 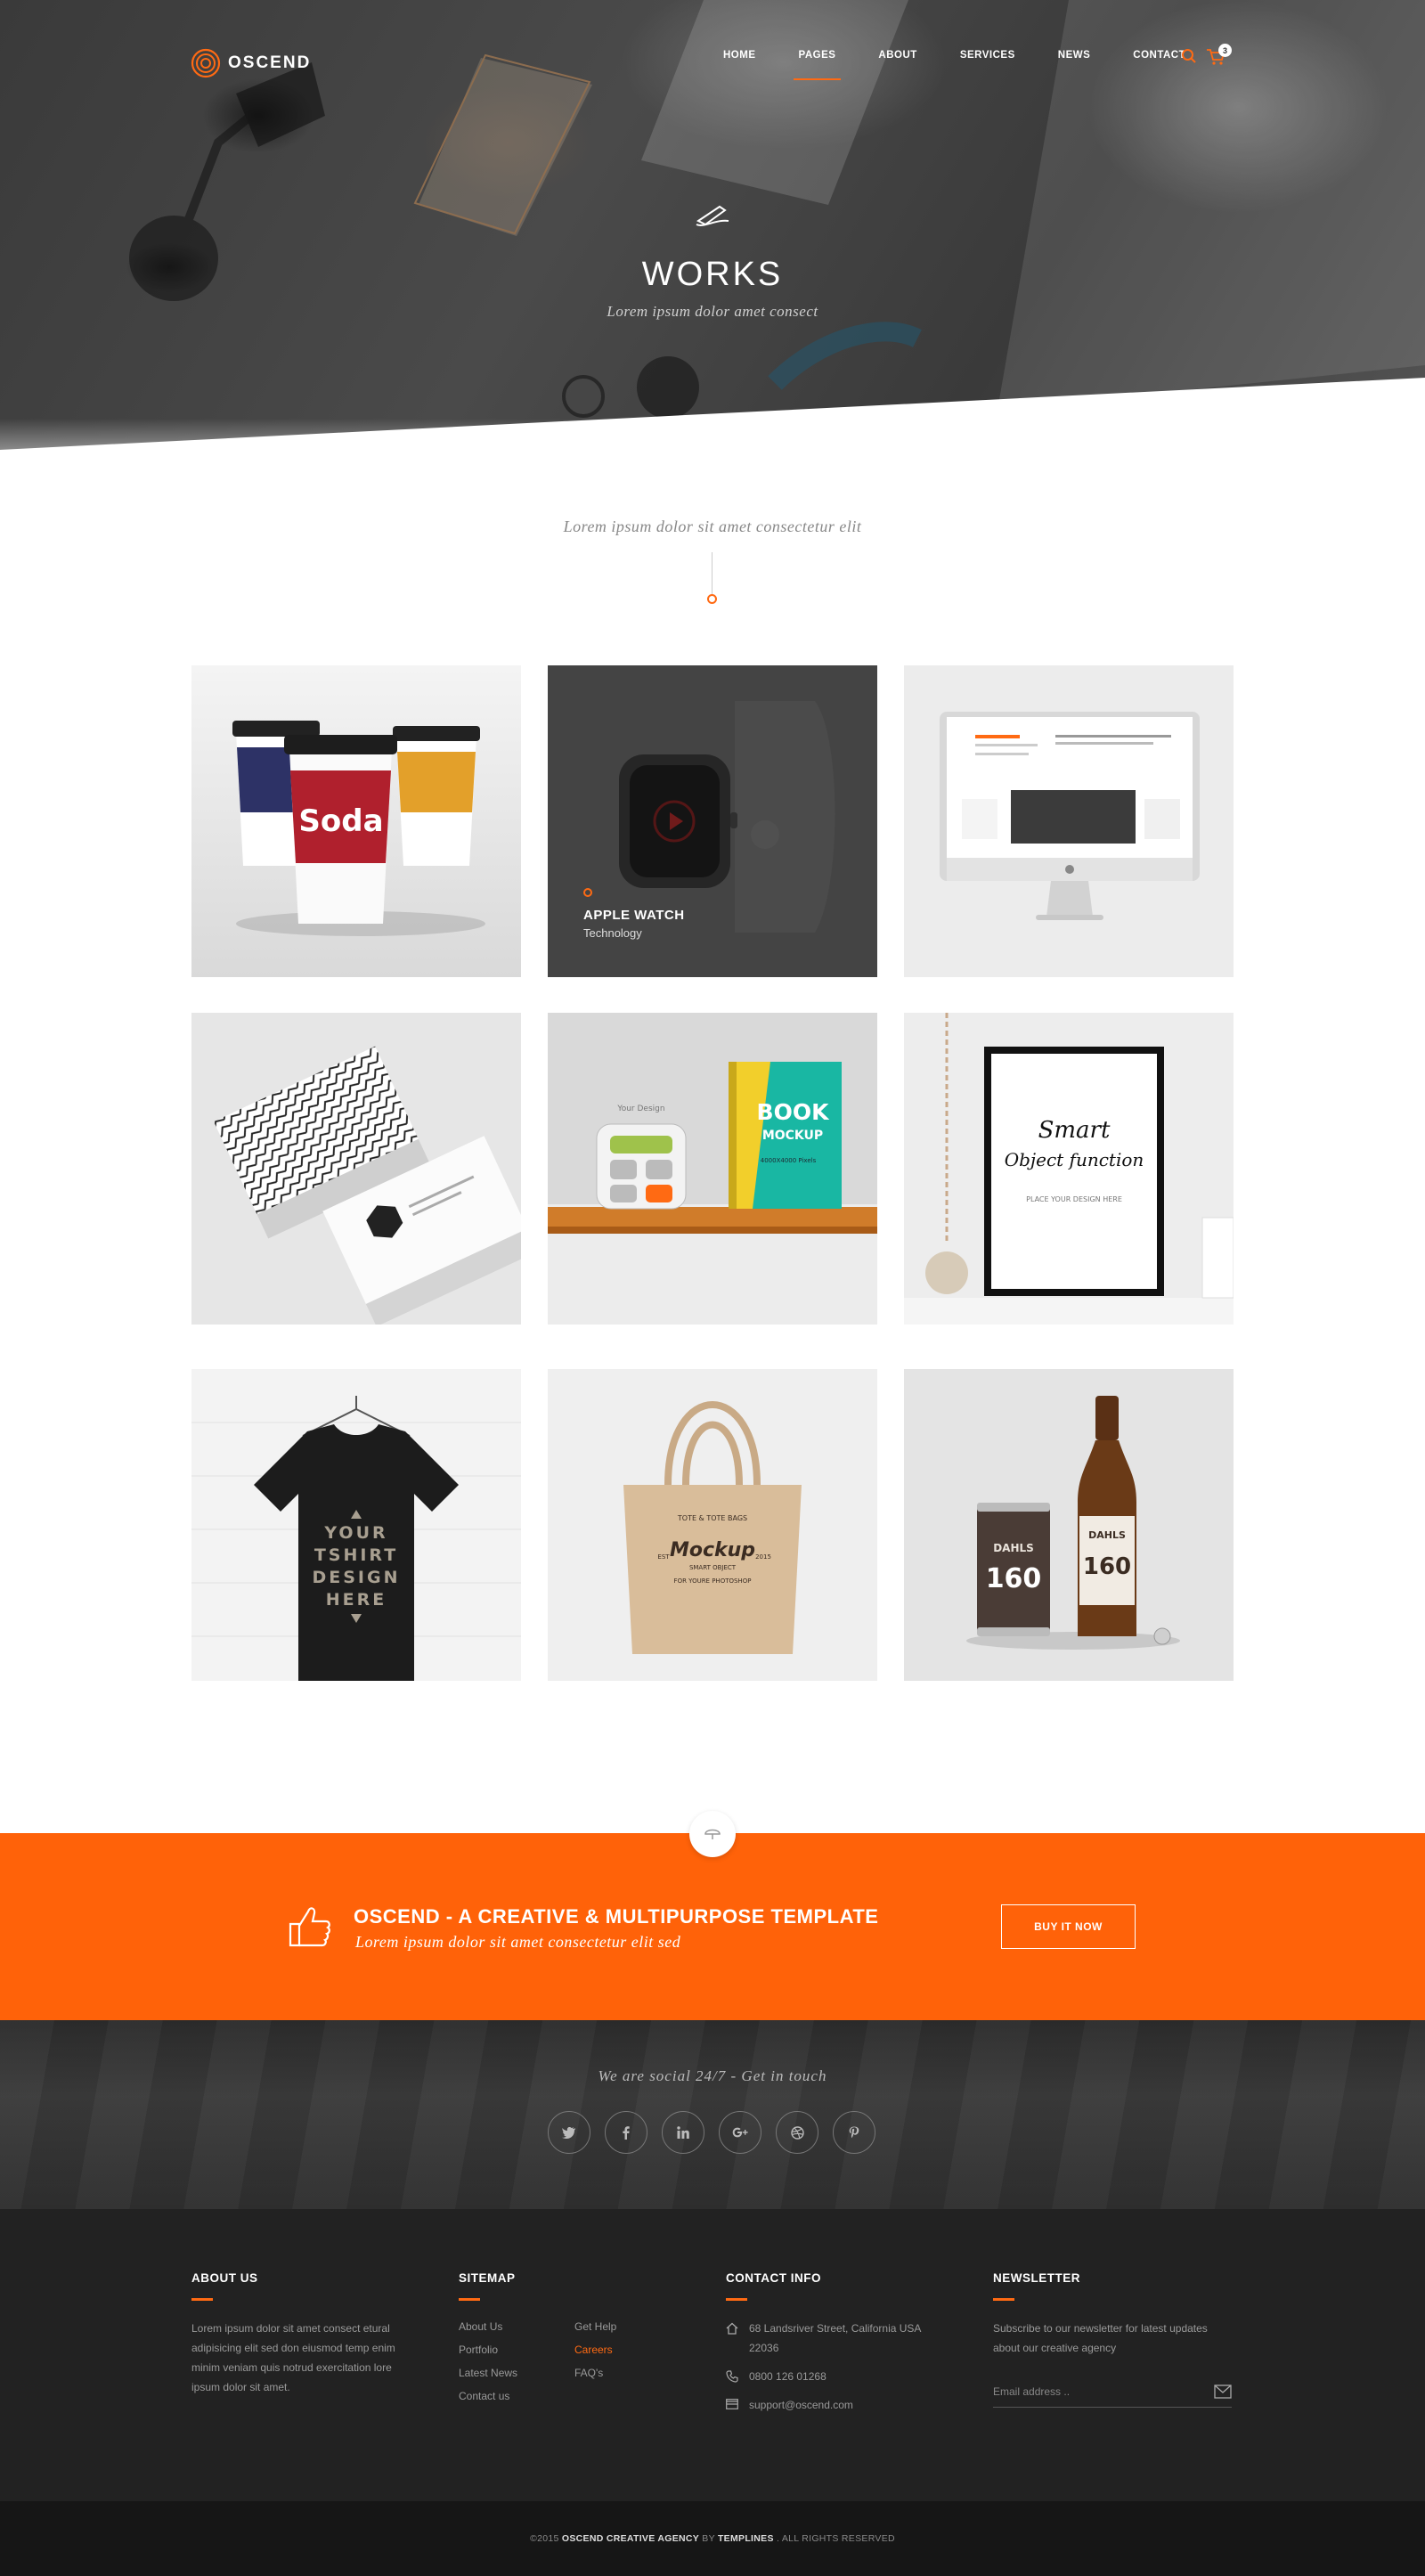 I want to click on copyright-agency: OSCEND CREATIVE AGENCY, so click(x=630, y=2539).